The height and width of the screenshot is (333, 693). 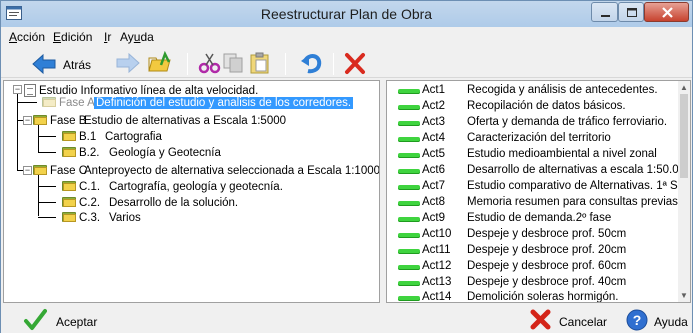 I want to click on tree-item-c3: C.3. Varios, so click(x=229, y=219).